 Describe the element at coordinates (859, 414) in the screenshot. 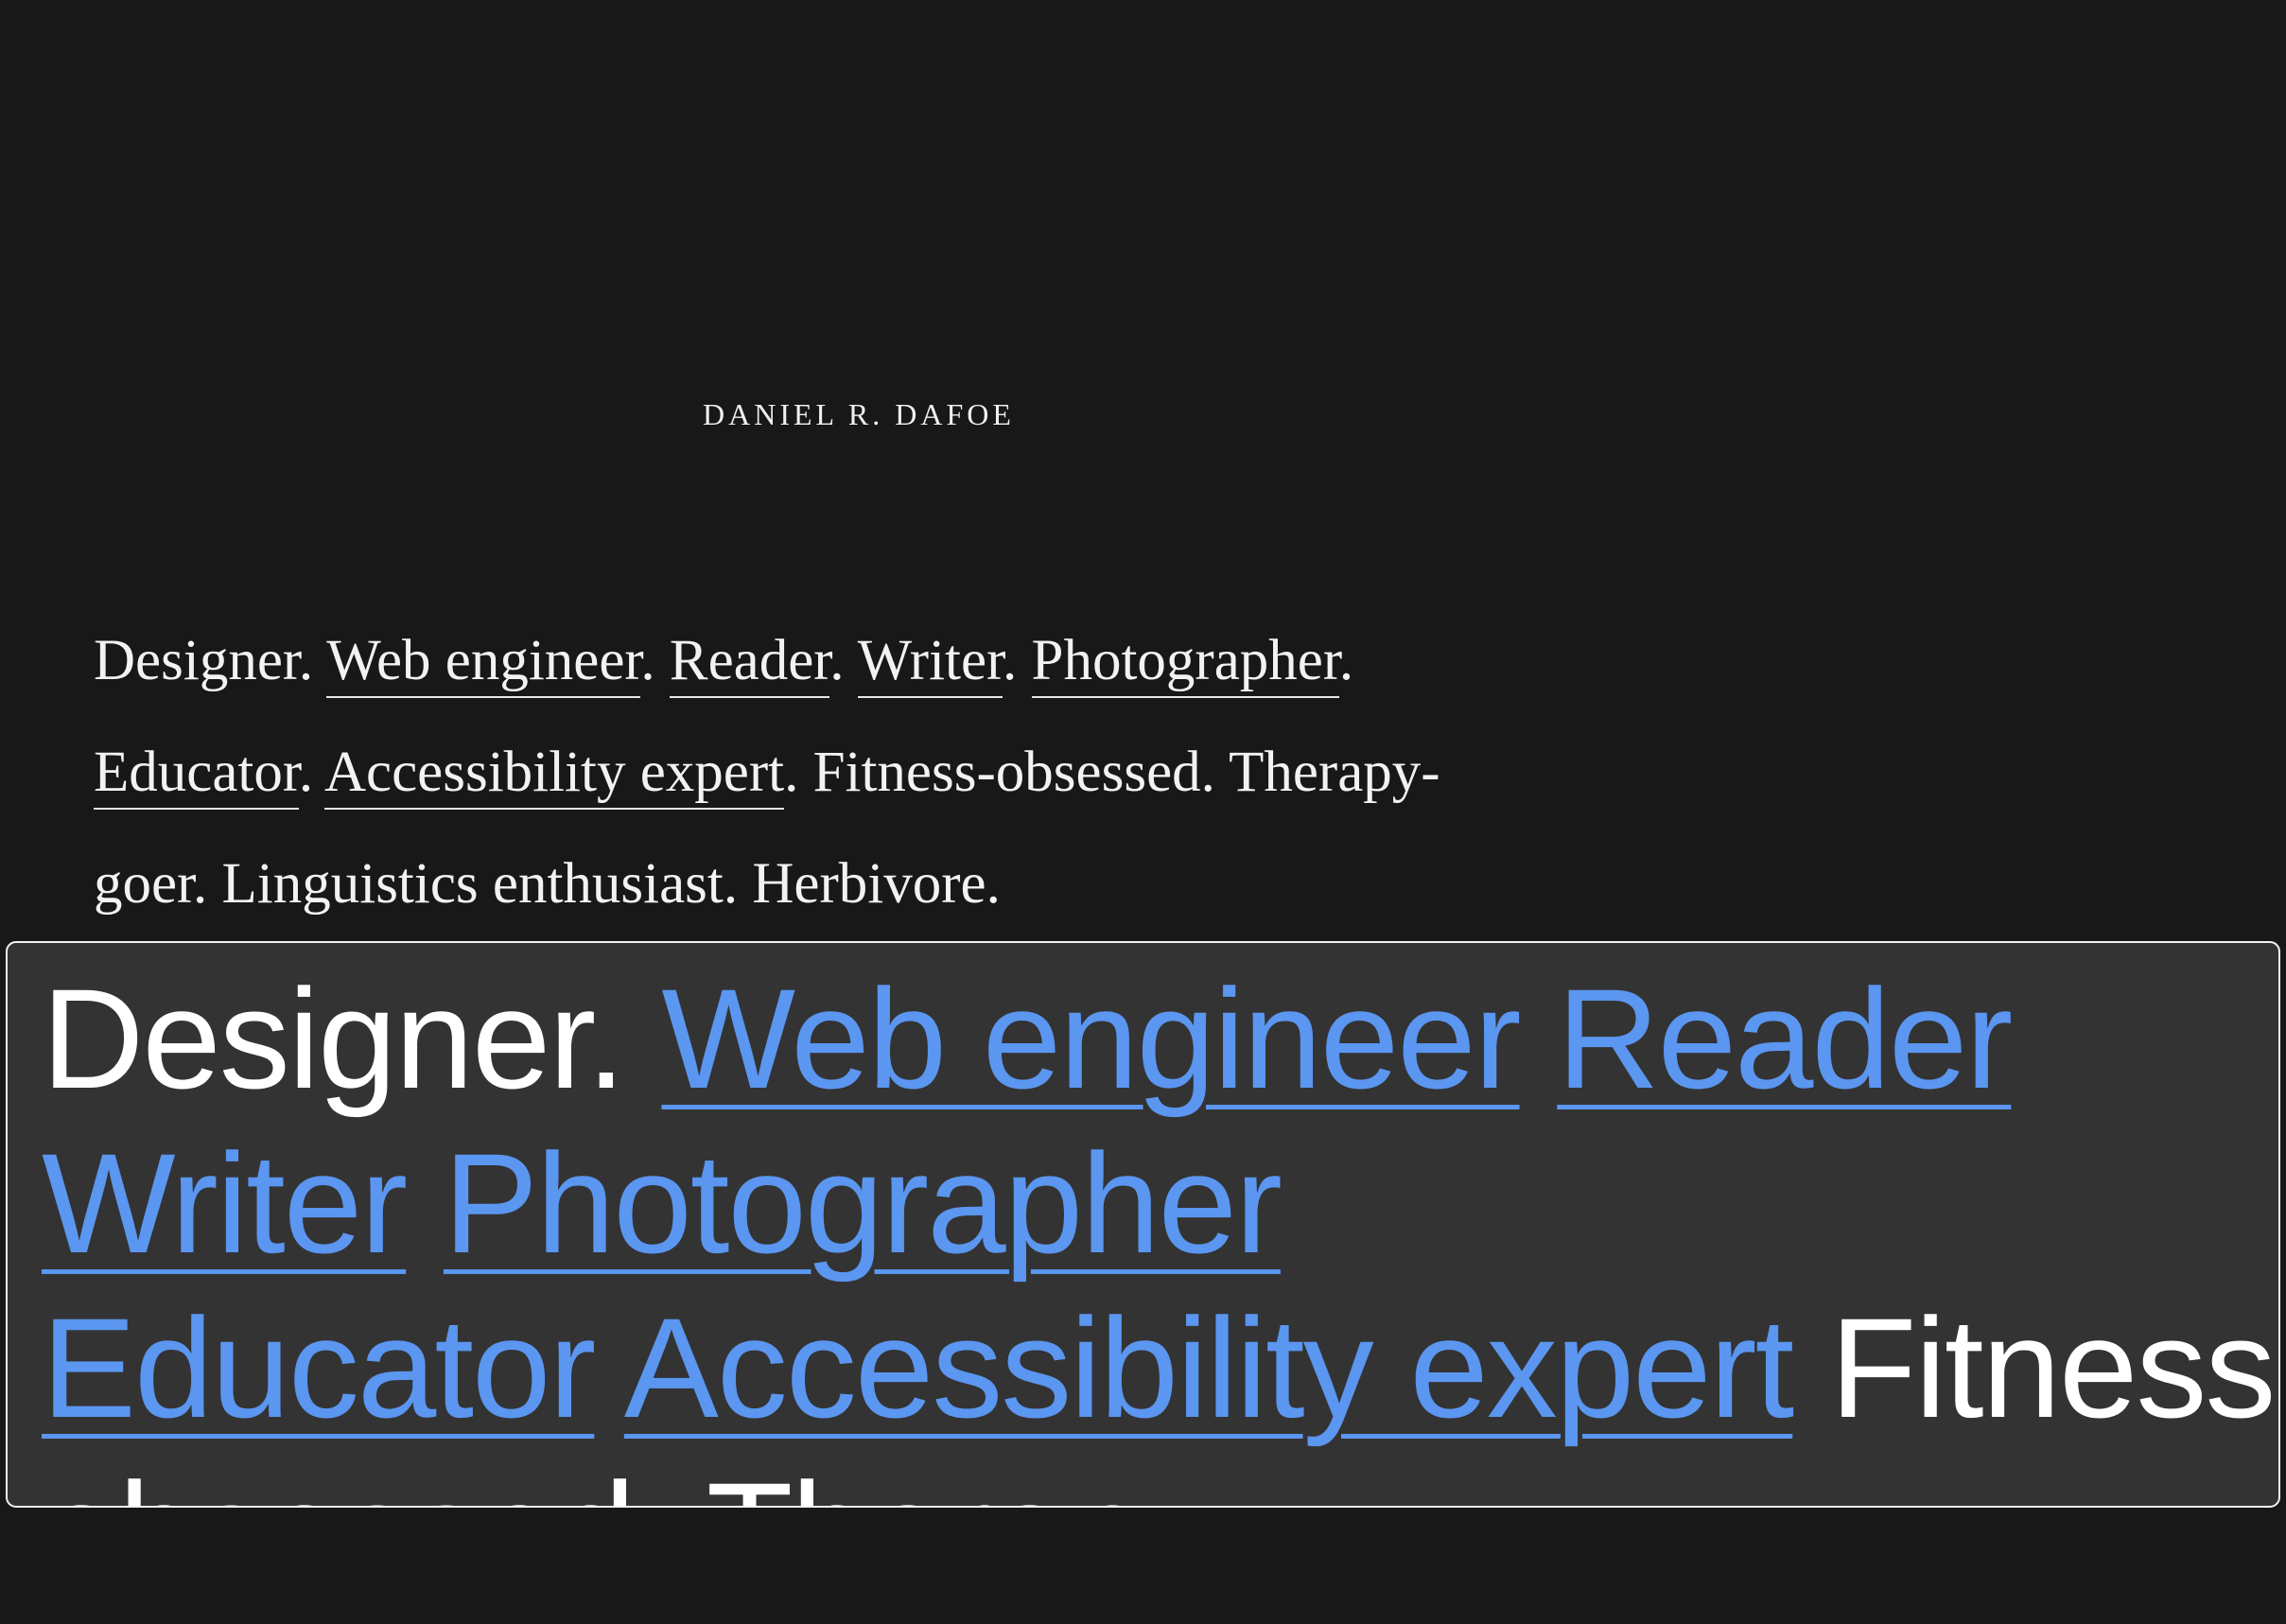

I see `site-name: DANIEL R. DAFOE` at that location.